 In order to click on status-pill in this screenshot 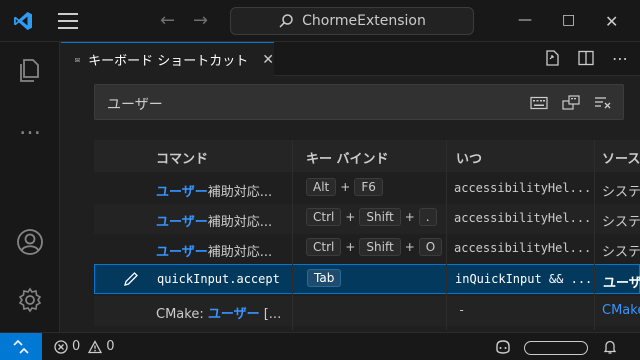, I will do `click(556, 348)`.